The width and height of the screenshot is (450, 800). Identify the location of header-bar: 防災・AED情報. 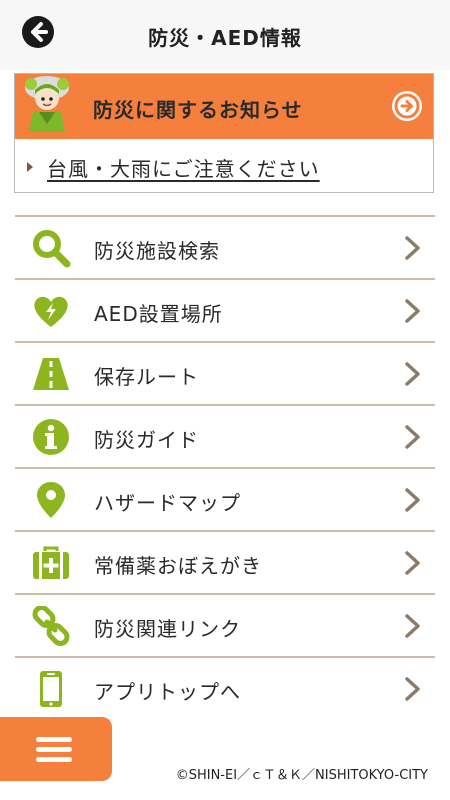
(225, 35).